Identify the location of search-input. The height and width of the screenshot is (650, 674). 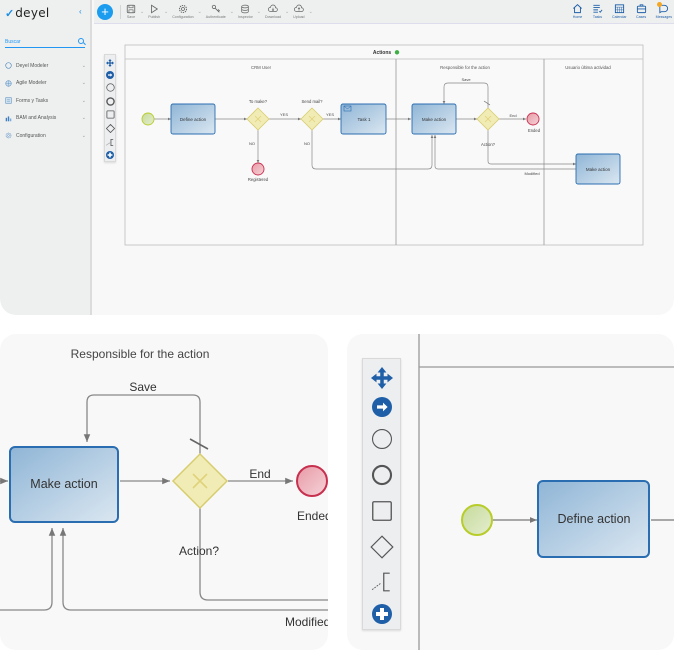
(35, 41).